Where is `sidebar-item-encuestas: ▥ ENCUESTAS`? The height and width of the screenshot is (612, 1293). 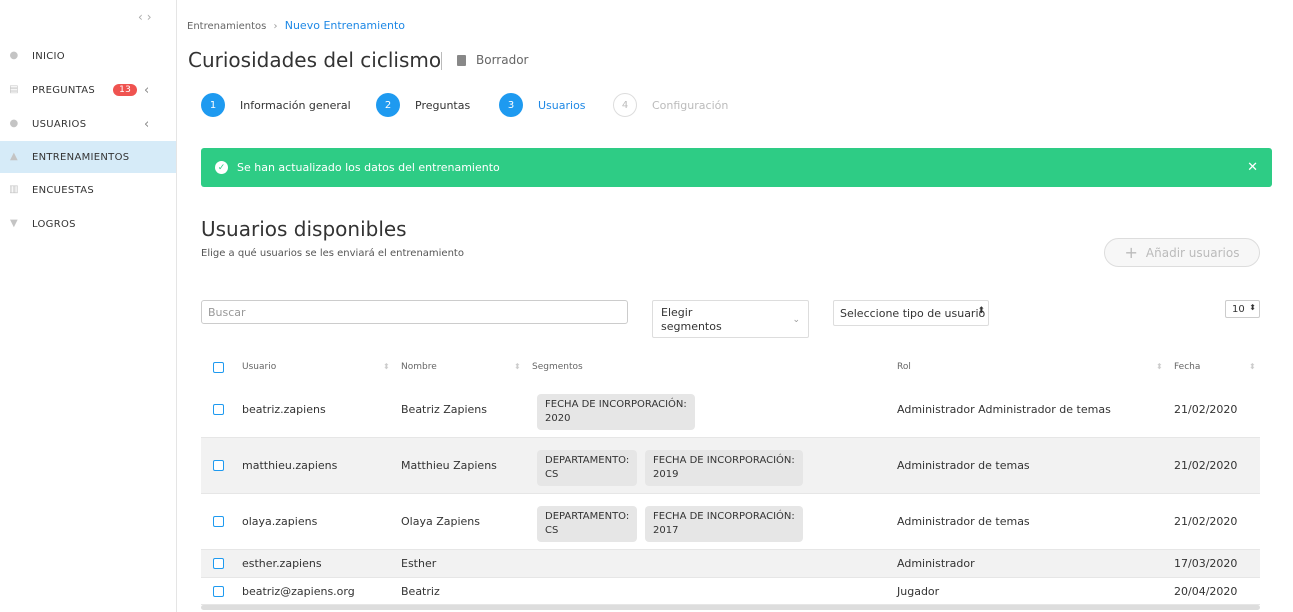
sidebar-item-encuestas: ▥ ENCUESTAS is located at coordinates (88, 190).